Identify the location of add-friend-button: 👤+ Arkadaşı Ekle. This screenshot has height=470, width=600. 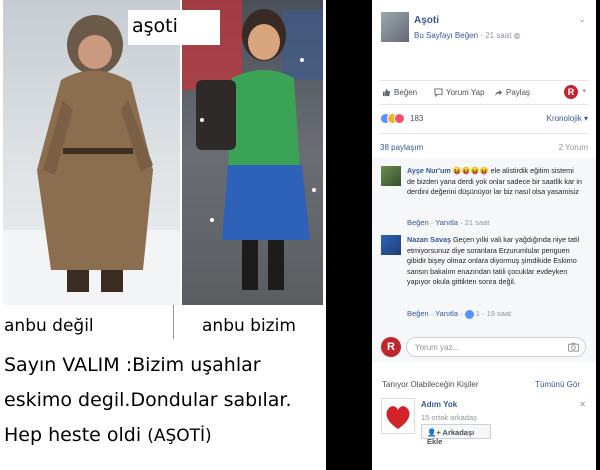
(456, 435).